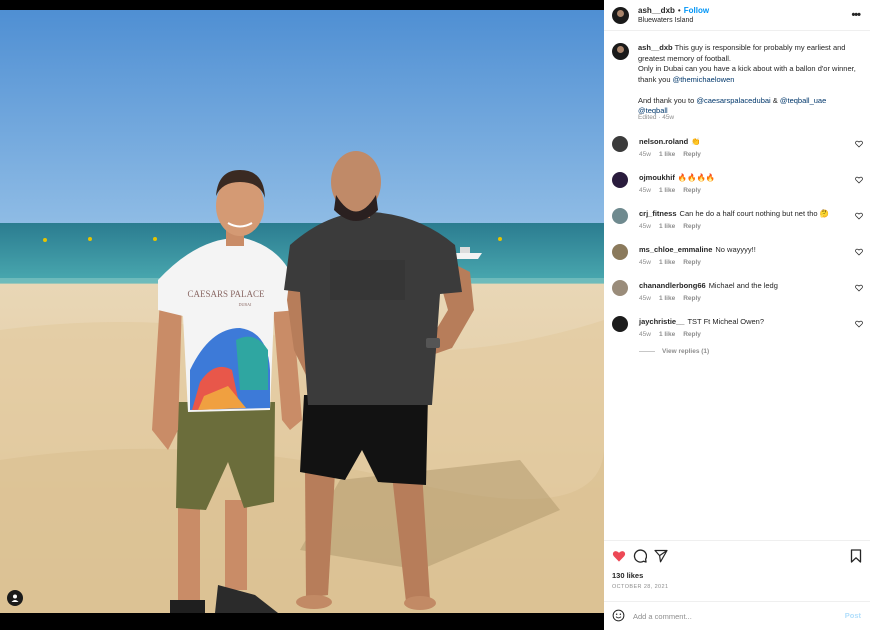 This screenshot has height=630, width=870. Describe the element at coordinates (656, 10) in the screenshot. I see `owner-username: ash__dxb` at that location.